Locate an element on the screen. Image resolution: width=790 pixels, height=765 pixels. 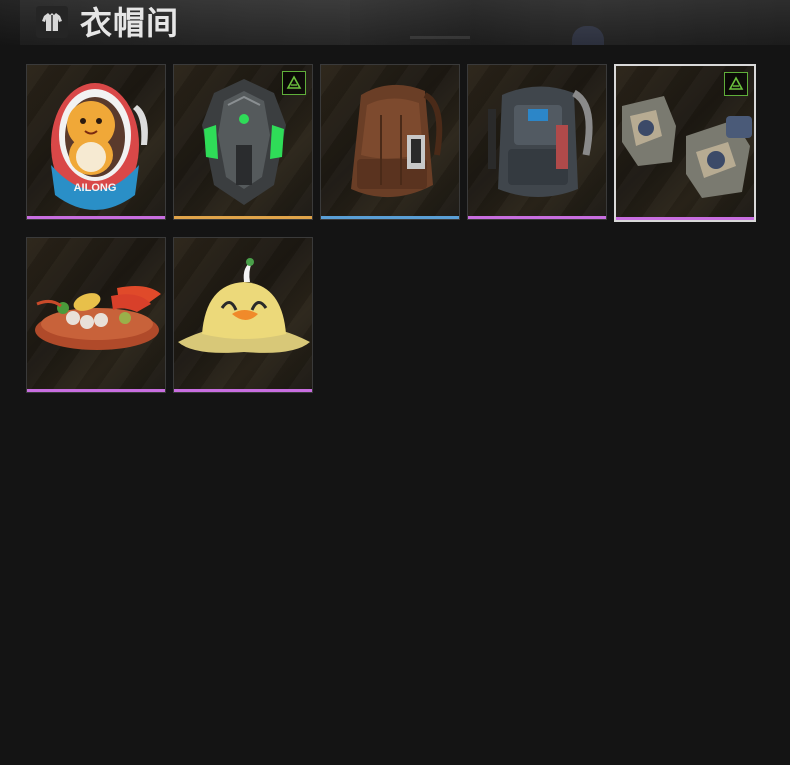
item-card-seafood-platter is located at coordinates (96, 315).